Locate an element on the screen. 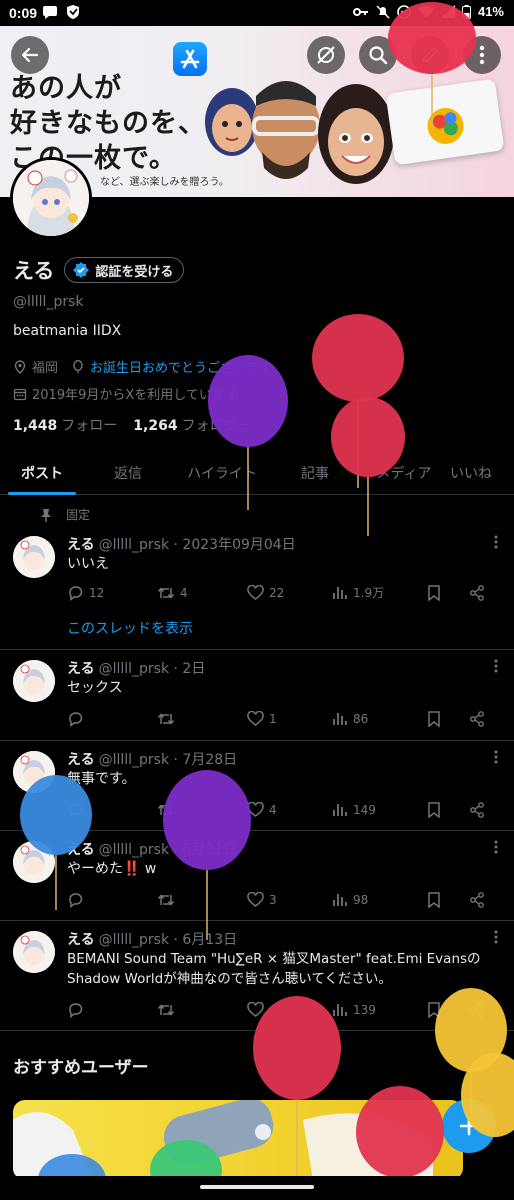  balloon-blue-icon is located at coordinates (56, 842).